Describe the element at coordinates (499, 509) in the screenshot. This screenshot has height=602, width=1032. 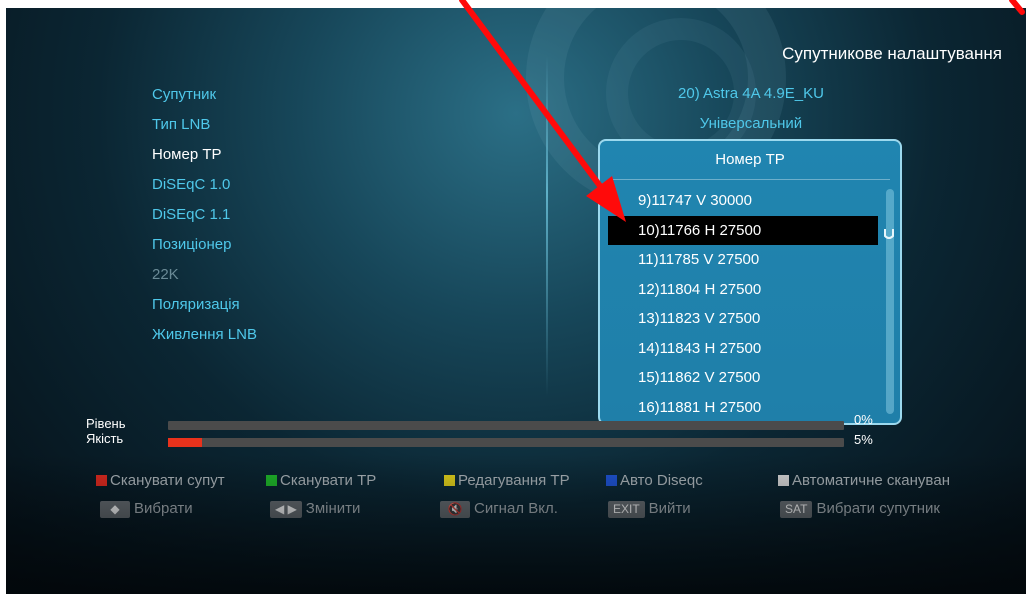
I see `hint-signal-on: 🔇 Сигнал Вкл.` at that location.